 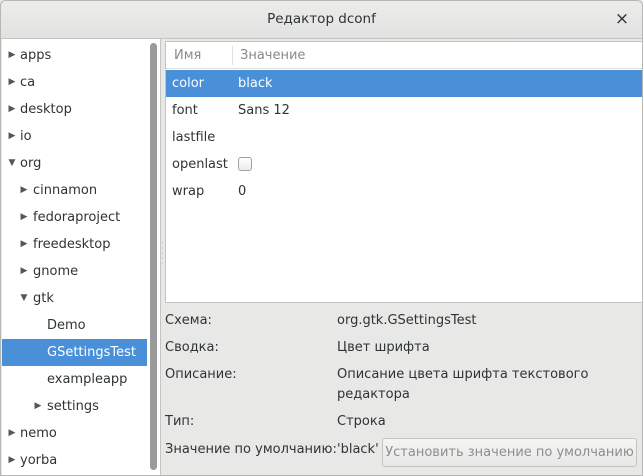 I want to click on tree-item-label: apps, so click(x=36, y=55).